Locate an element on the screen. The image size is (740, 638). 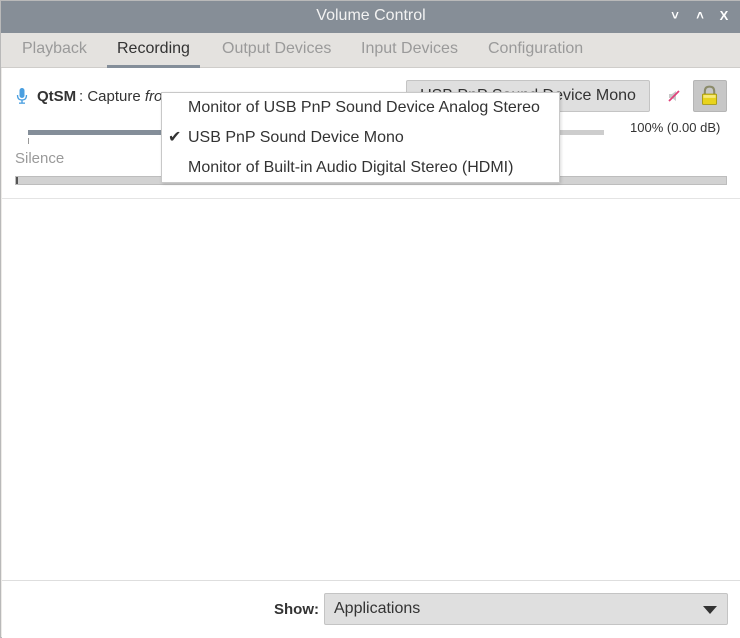
tab-playback: Playback is located at coordinates (54, 54).